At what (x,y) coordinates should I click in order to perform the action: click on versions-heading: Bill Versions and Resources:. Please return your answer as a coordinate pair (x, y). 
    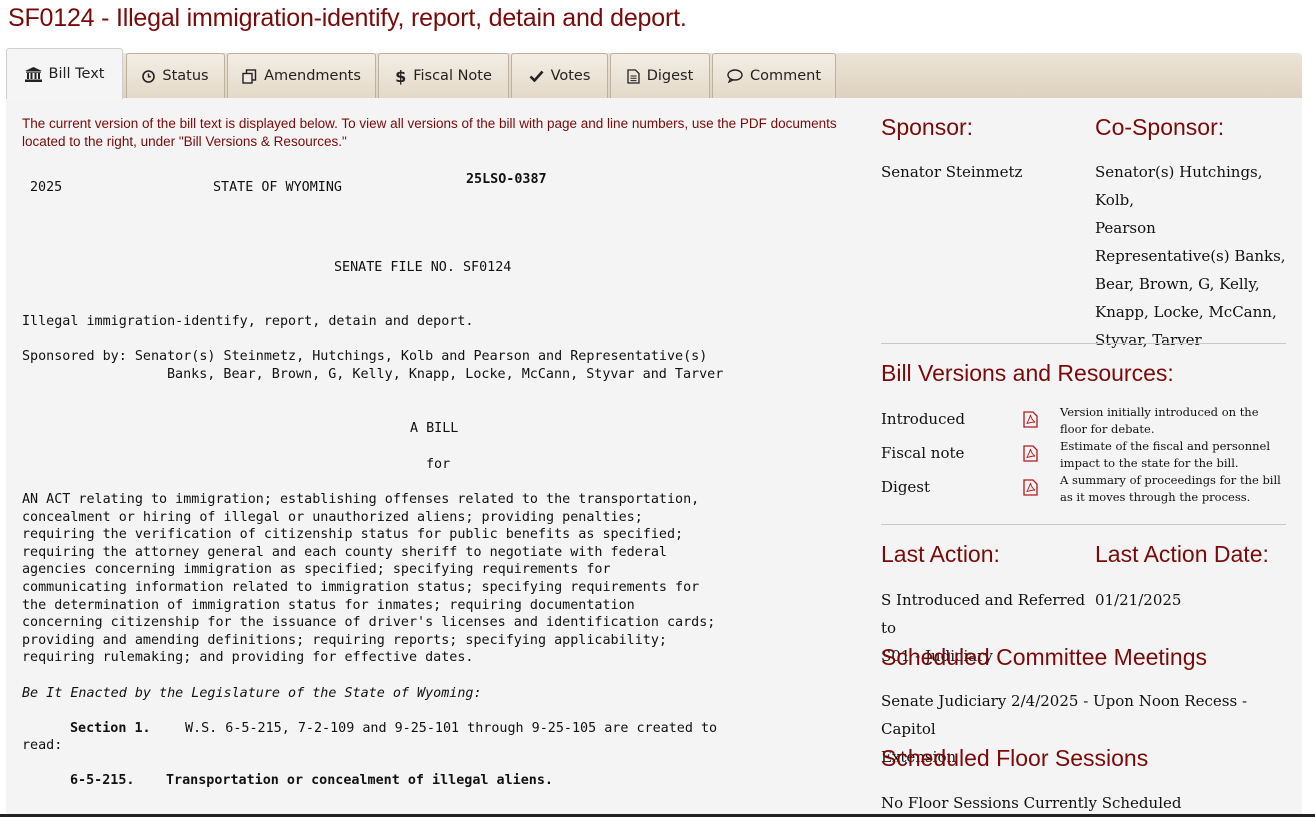
    Looking at the image, I should click on (1027, 373).